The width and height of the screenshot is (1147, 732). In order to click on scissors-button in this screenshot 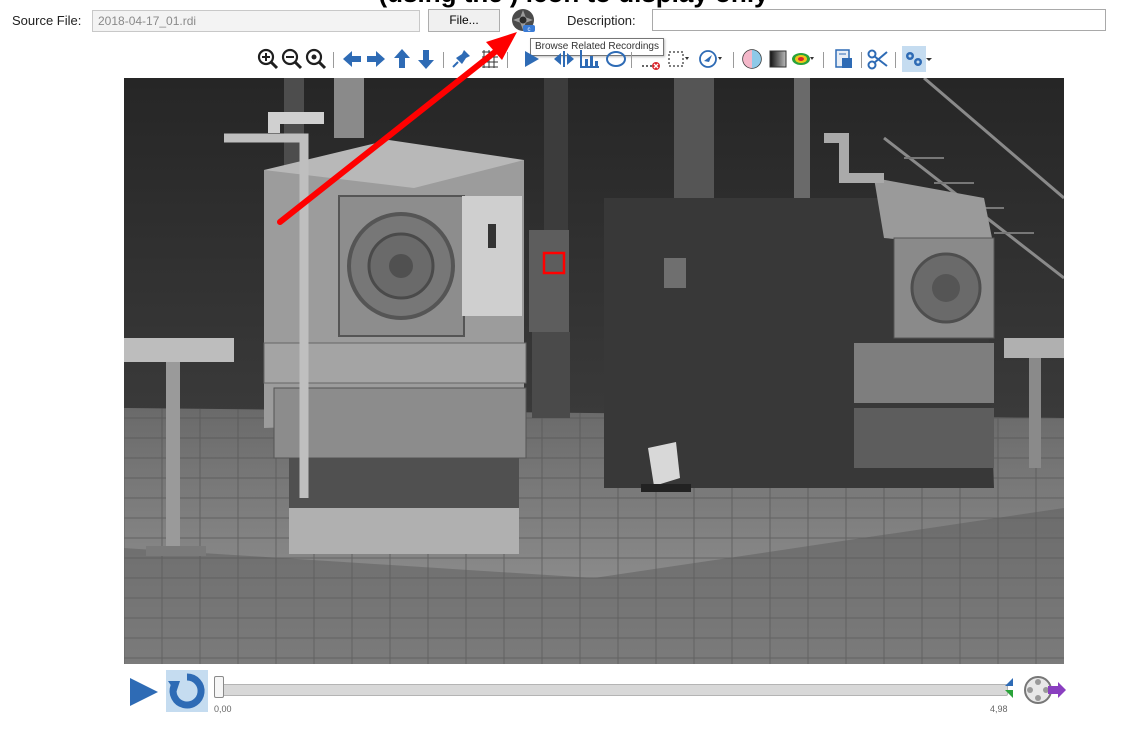, I will do `click(878, 59)`.